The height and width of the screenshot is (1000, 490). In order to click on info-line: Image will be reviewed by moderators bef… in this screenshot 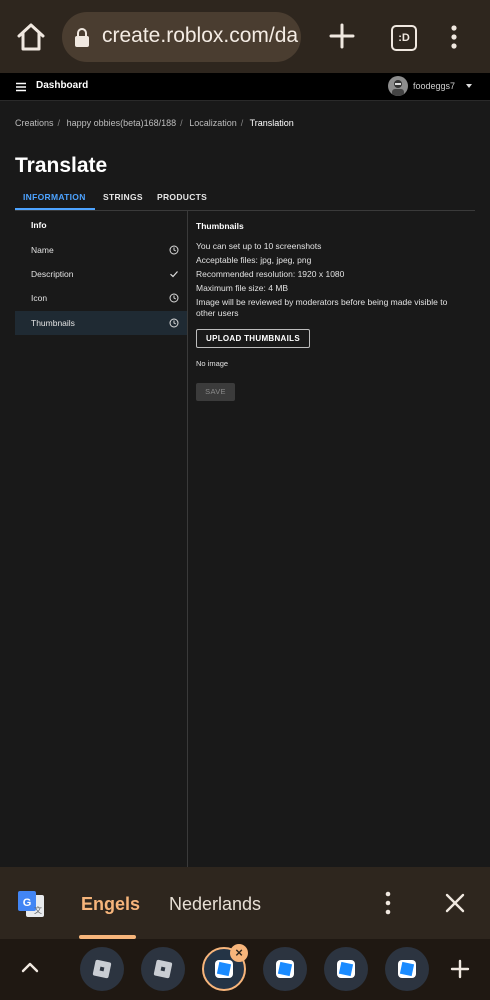, I will do `click(322, 307)`.